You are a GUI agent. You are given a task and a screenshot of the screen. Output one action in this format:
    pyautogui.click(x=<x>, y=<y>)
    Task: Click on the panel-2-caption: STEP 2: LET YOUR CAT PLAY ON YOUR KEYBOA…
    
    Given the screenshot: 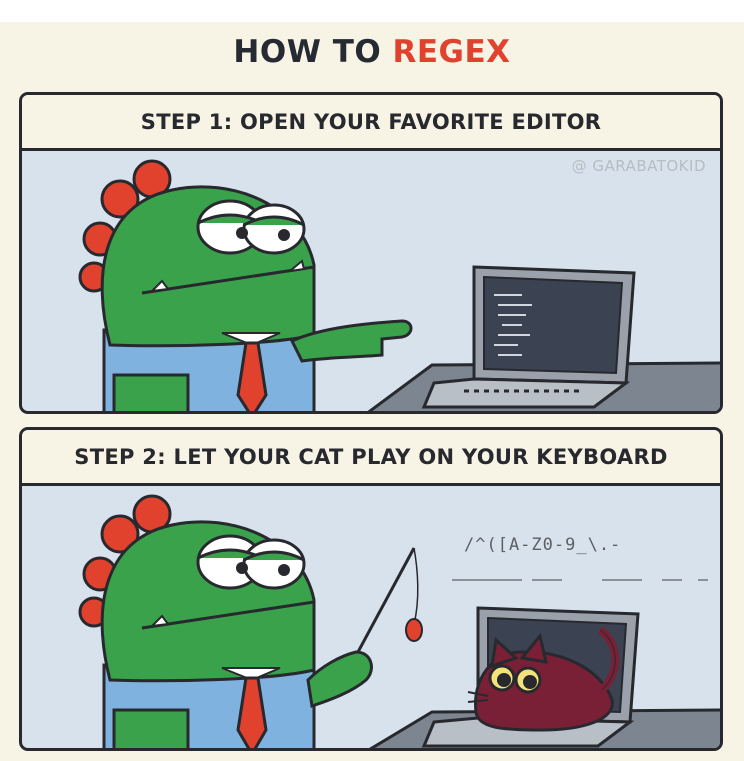 What is the action you would take?
    pyautogui.click(x=371, y=458)
    